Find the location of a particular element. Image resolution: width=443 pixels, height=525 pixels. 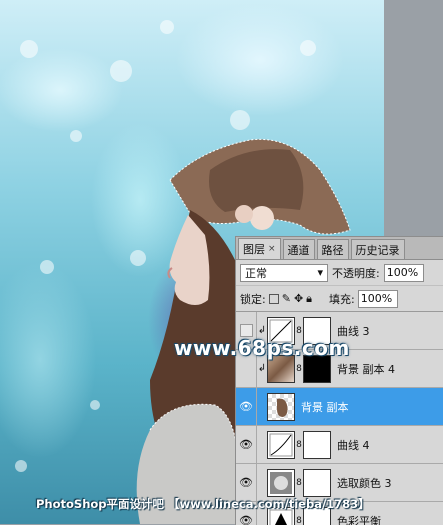

blend-mode-value: 正常 is located at coordinates (256, 273).